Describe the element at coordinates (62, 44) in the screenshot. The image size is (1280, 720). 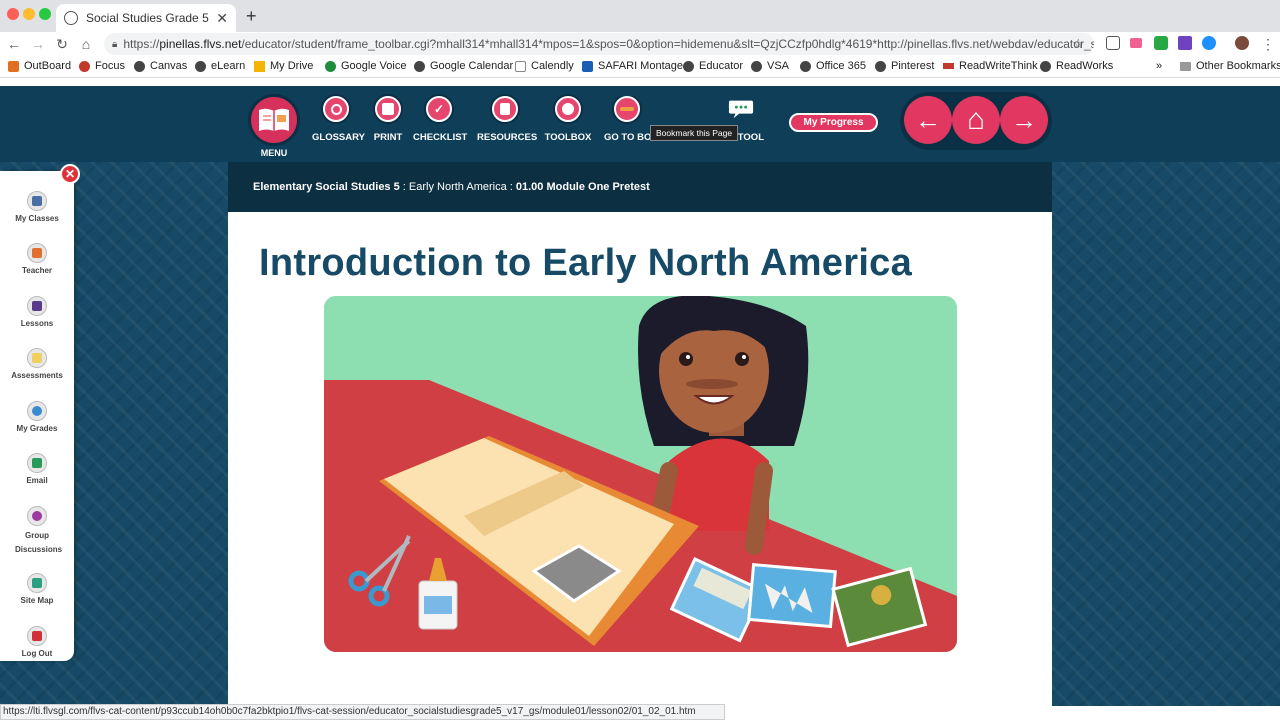
I see `reload-icon: ↻` at that location.